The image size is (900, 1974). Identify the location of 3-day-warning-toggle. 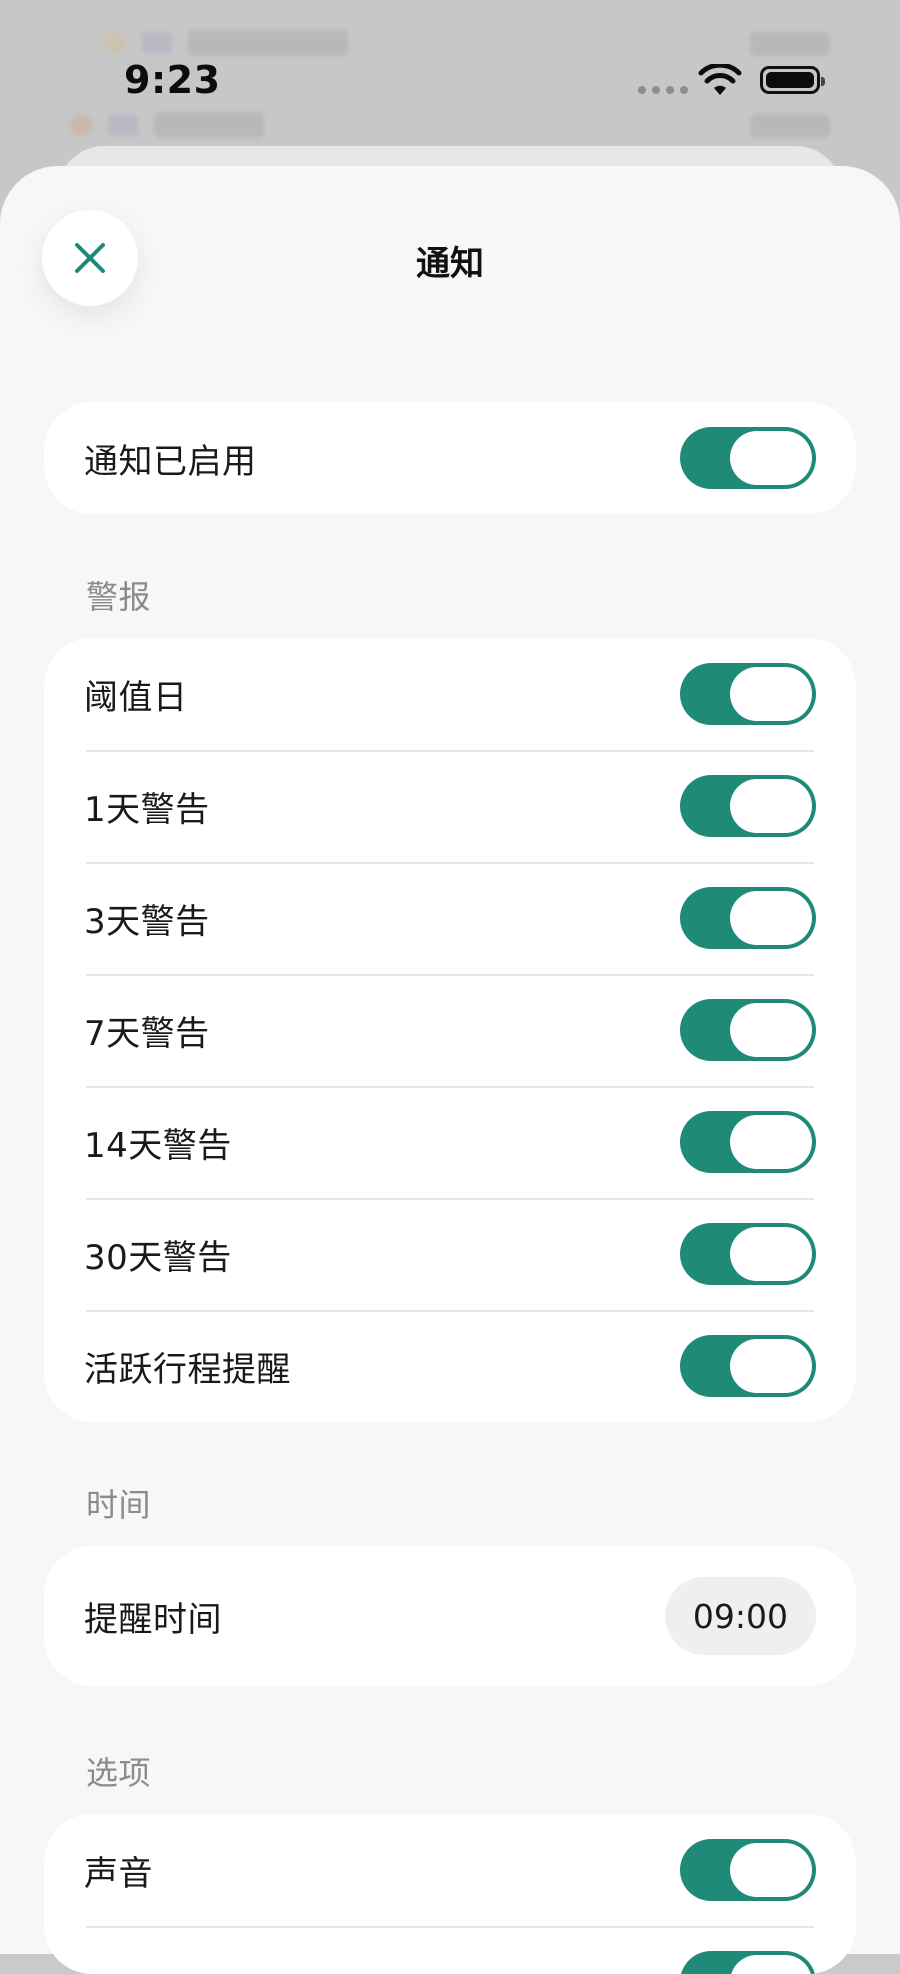
(748, 918).